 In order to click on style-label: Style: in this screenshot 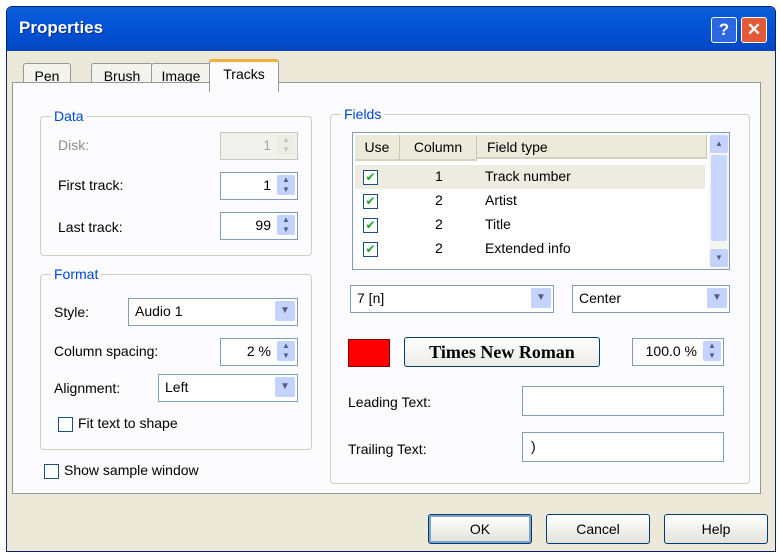, I will do `click(72, 312)`.